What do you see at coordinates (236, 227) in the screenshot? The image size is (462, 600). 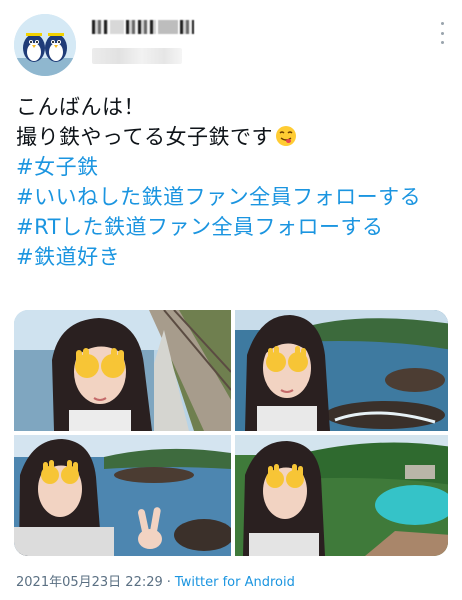 I see `hashtag-link: #RTした鉄道ファン全員フォローする` at bounding box center [236, 227].